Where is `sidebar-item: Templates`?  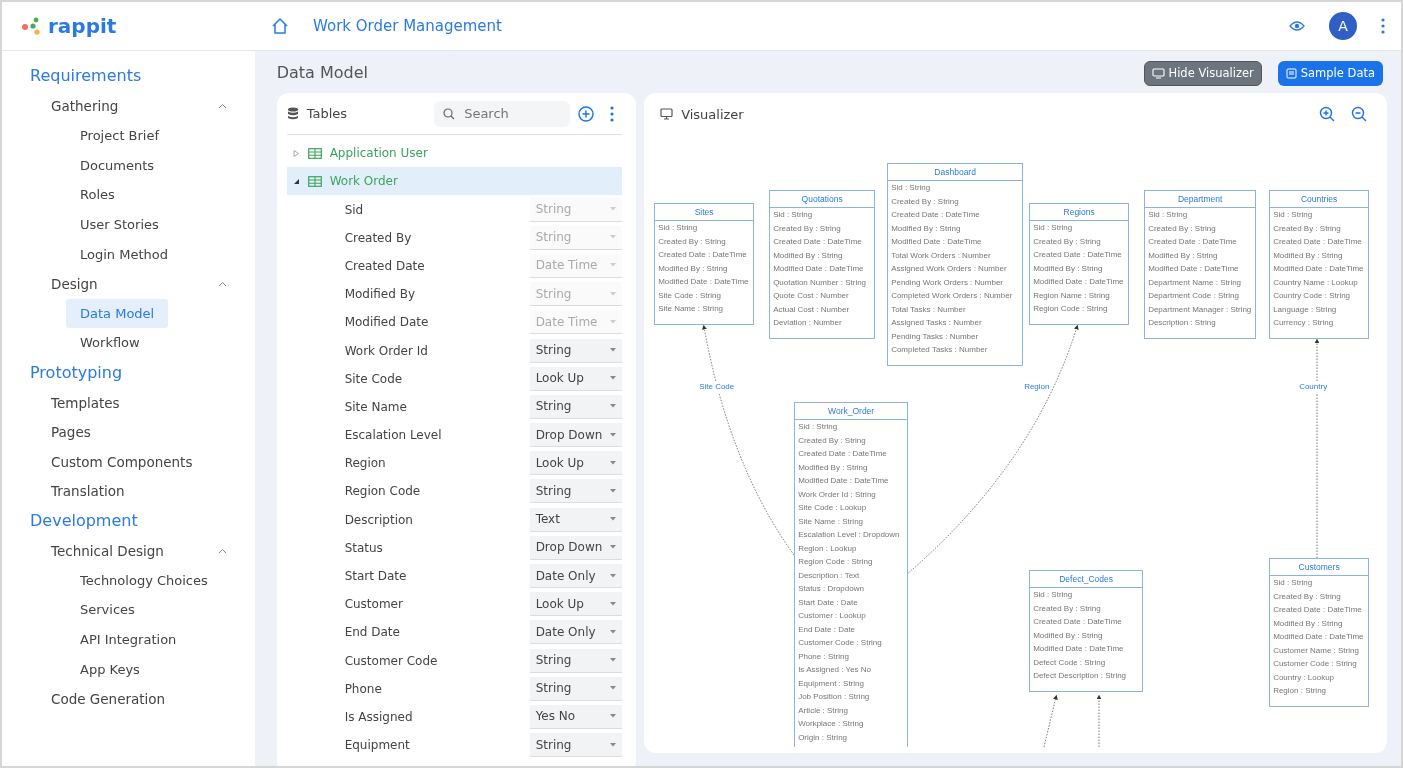
sidebar-item: Templates is located at coordinates (128, 402).